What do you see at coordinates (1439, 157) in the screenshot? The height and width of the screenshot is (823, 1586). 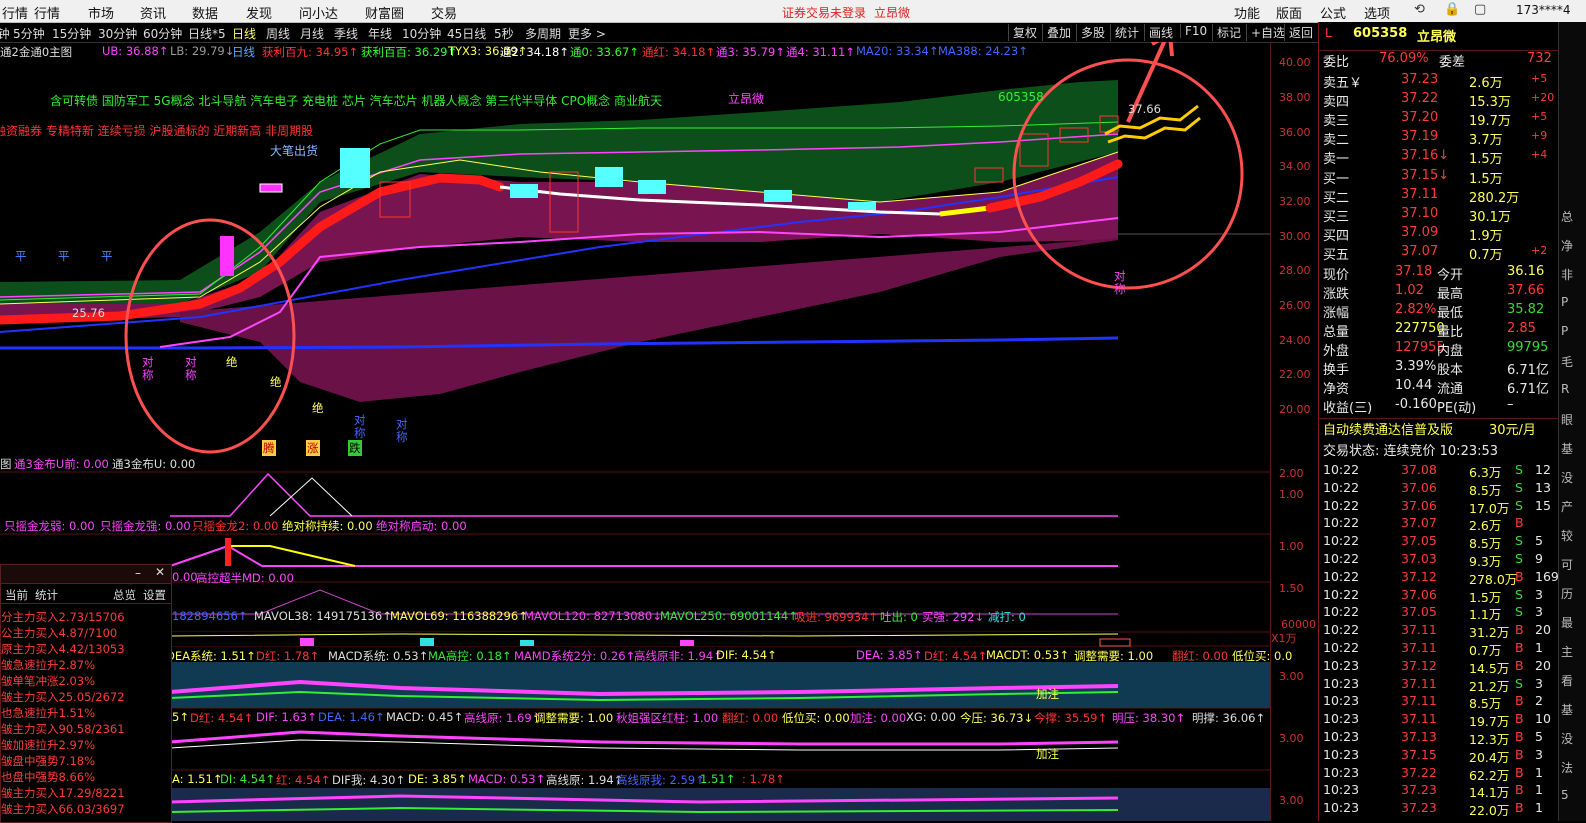 I see `sell-level-row: 卖一 37.16↓ 1.5万 +4` at bounding box center [1439, 157].